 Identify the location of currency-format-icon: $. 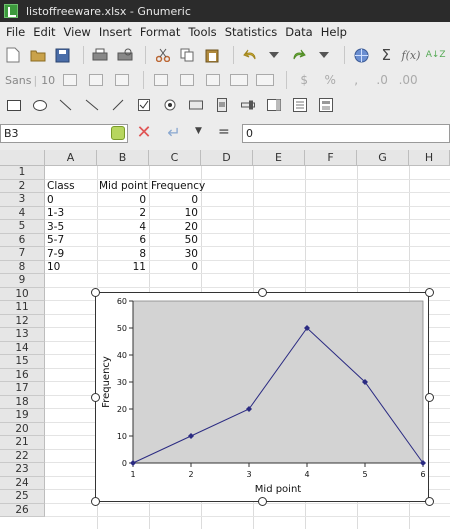
(304, 80).